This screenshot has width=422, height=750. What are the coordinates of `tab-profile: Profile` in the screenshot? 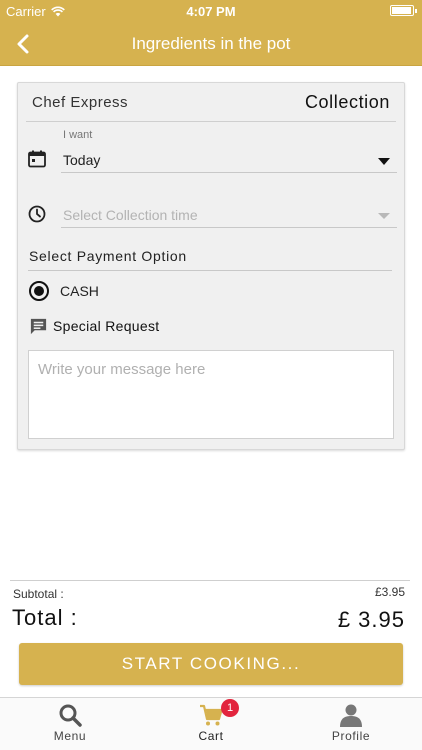 It's located at (351, 724).